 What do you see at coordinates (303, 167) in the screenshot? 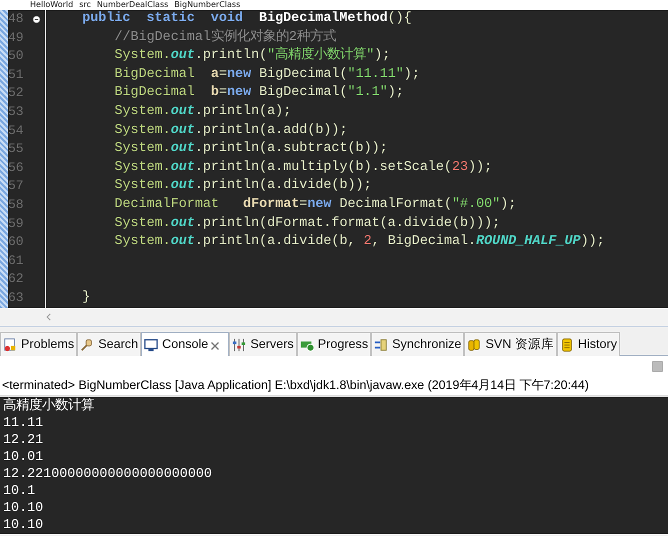
I see `code-line: System.out.println(a.multiply(b).setScale(23));` at bounding box center [303, 167].